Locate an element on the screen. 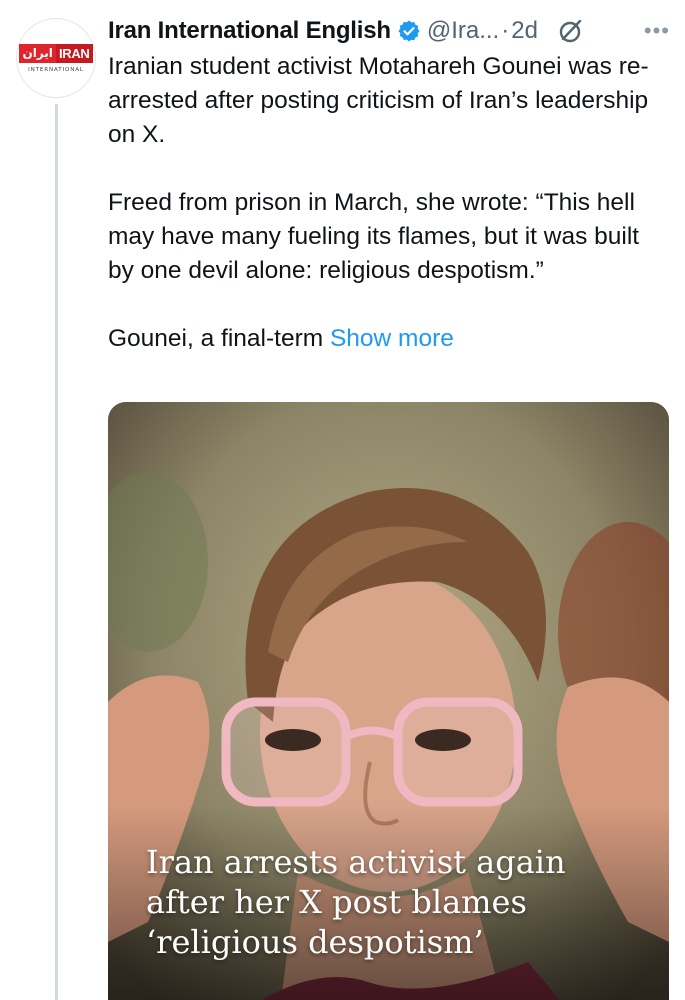 The image size is (685, 1000). headline-line-2: after her X post blames is located at coordinates (336, 902).